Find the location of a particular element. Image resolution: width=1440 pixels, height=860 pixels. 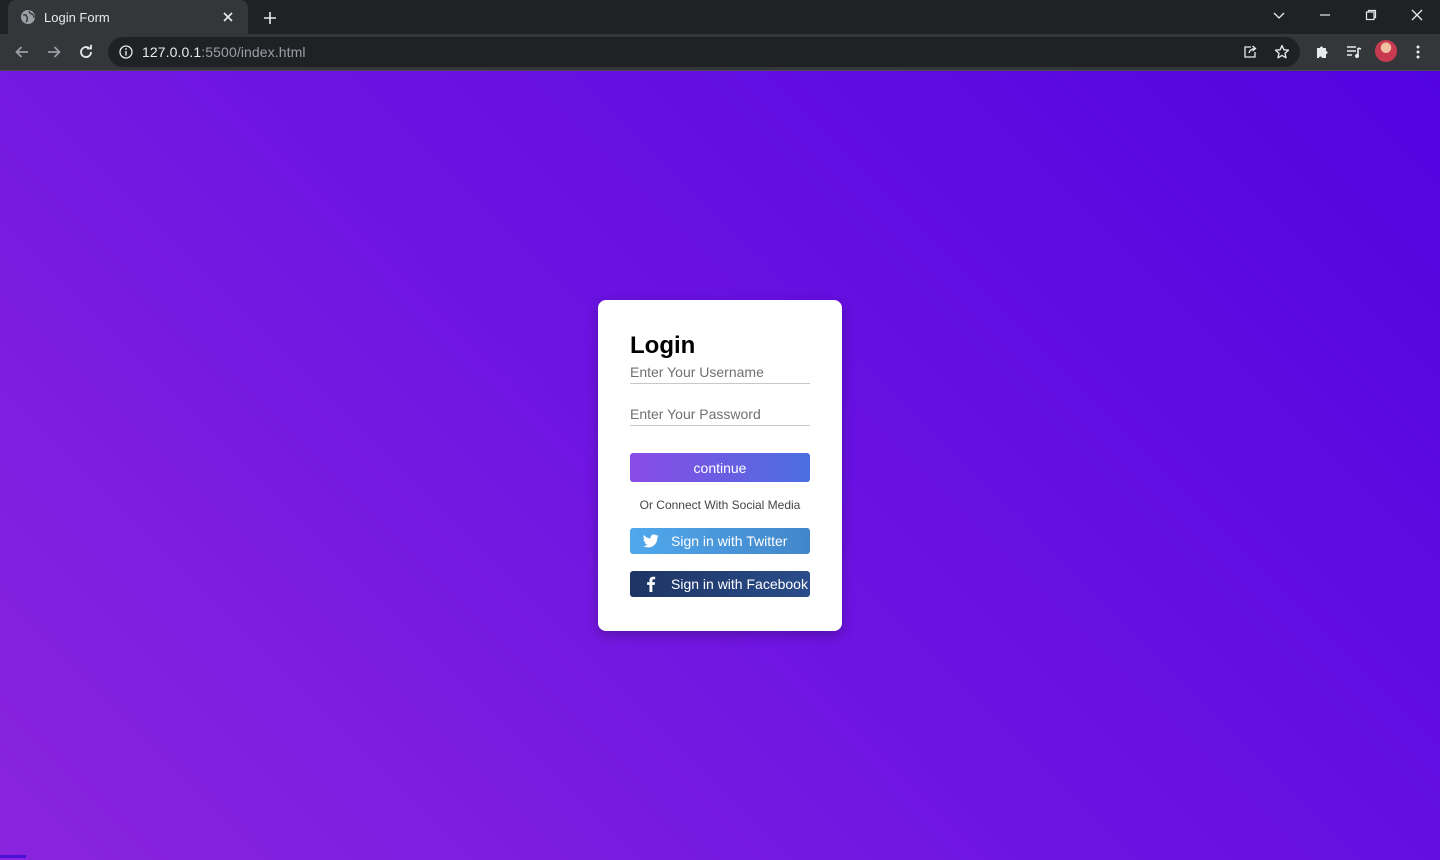

window-close-icon is located at coordinates (1417, 15).